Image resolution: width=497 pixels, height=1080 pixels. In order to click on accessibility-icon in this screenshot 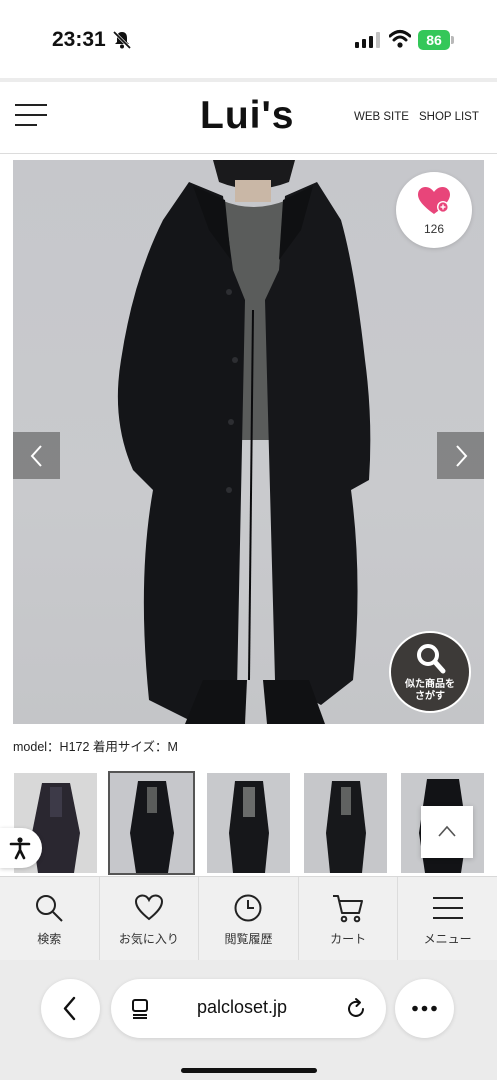, I will do `click(20, 848)`.